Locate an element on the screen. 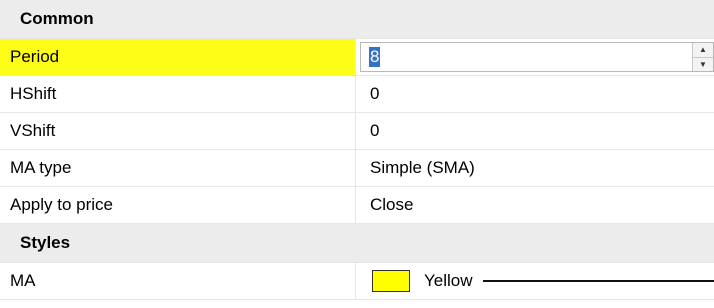 The image size is (714, 308). row-apply-to-price: Apply to price Close is located at coordinates (357, 205).